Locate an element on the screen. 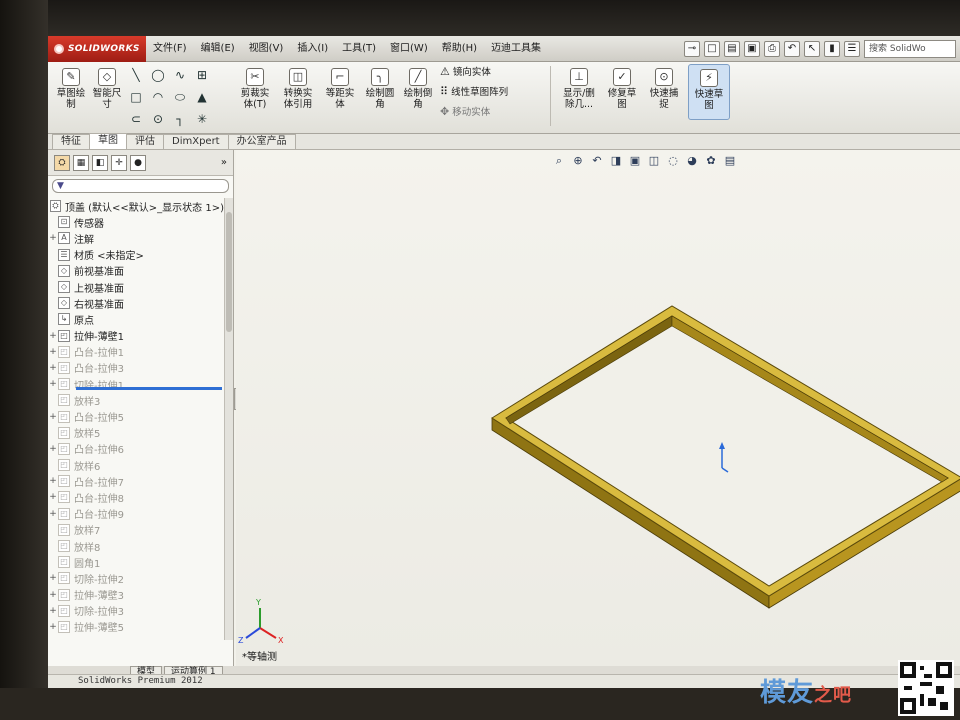  tab-sketch: 草图 is located at coordinates (108, 141).